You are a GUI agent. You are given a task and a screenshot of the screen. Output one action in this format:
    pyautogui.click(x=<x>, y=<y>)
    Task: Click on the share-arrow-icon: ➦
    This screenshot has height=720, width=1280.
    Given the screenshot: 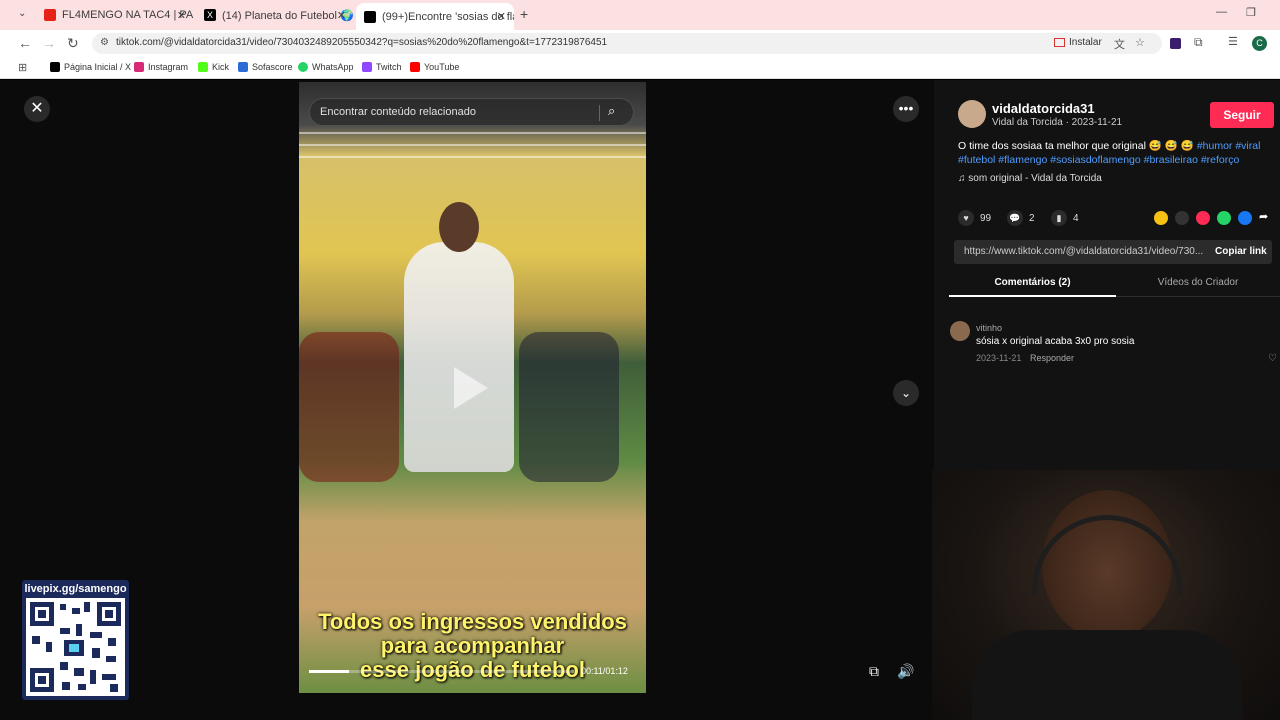 What is the action you would take?
    pyautogui.click(x=1263, y=216)
    